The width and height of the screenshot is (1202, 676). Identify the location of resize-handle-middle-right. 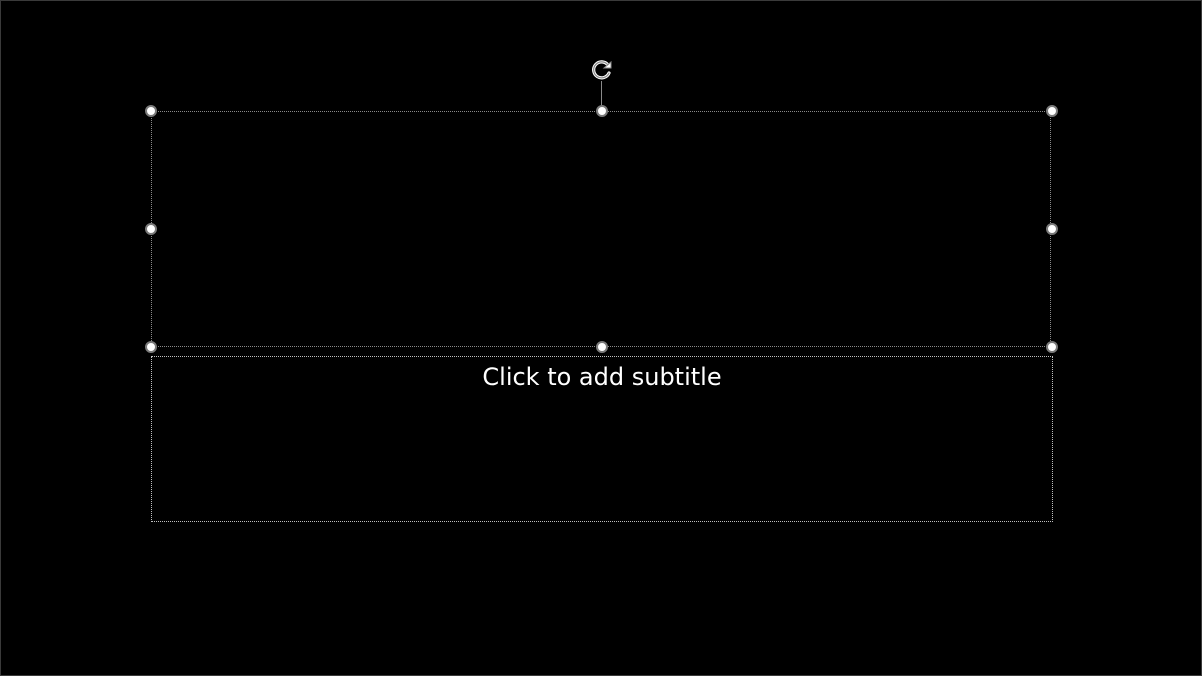
(1052, 229).